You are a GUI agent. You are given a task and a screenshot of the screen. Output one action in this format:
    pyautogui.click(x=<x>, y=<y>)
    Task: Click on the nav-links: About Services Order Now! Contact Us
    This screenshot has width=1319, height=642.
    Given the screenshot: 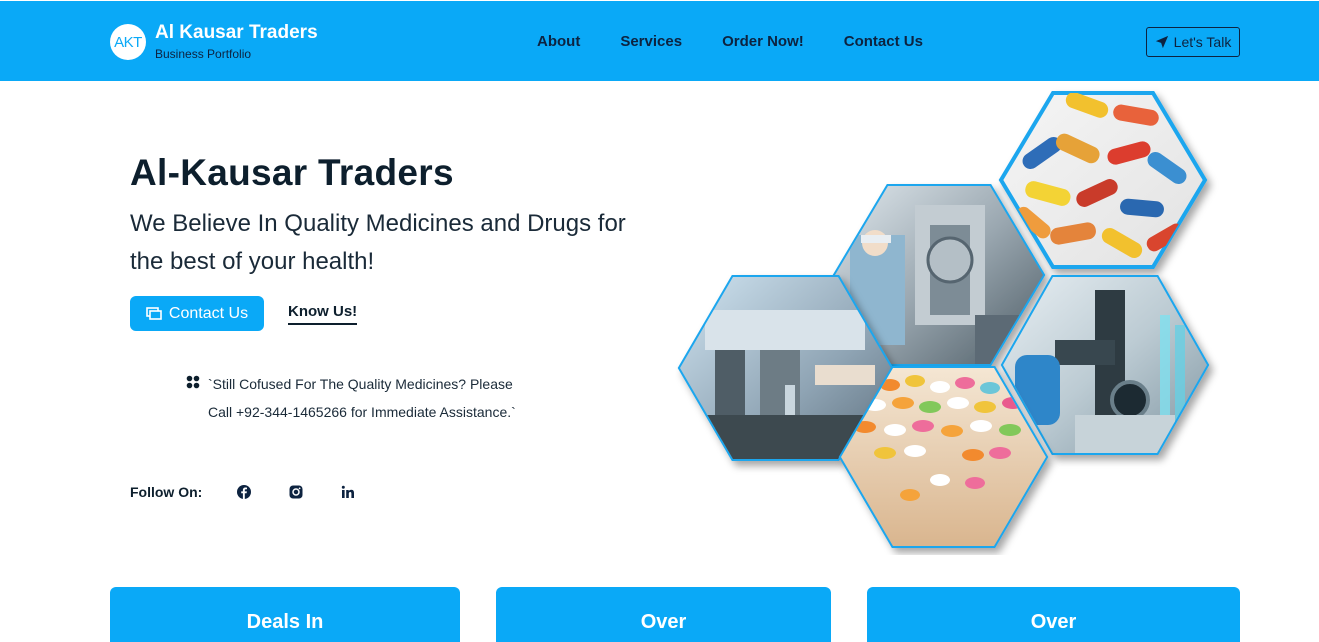 What is the action you would take?
    pyautogui.click(x=750, y=41)
    